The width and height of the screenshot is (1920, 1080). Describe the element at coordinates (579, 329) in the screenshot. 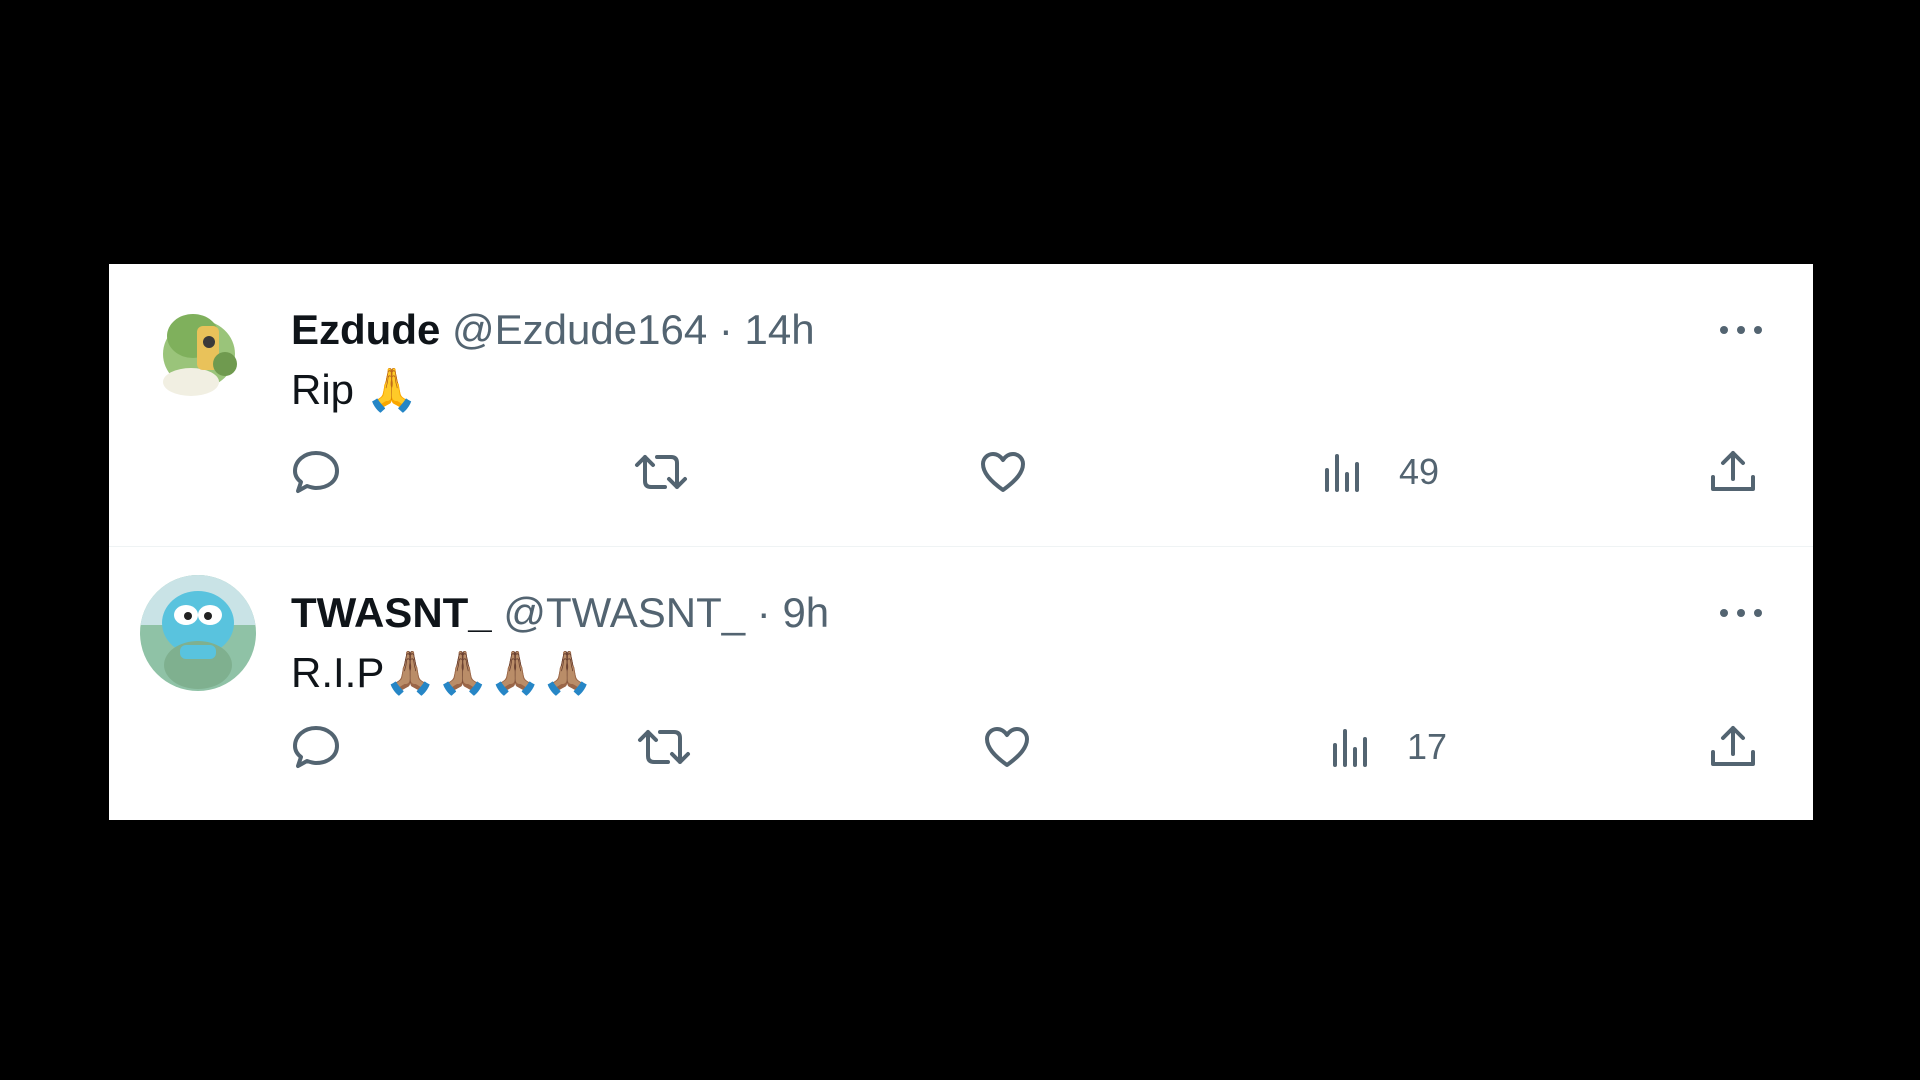

I see `handle: @Ezdude164` at that location.